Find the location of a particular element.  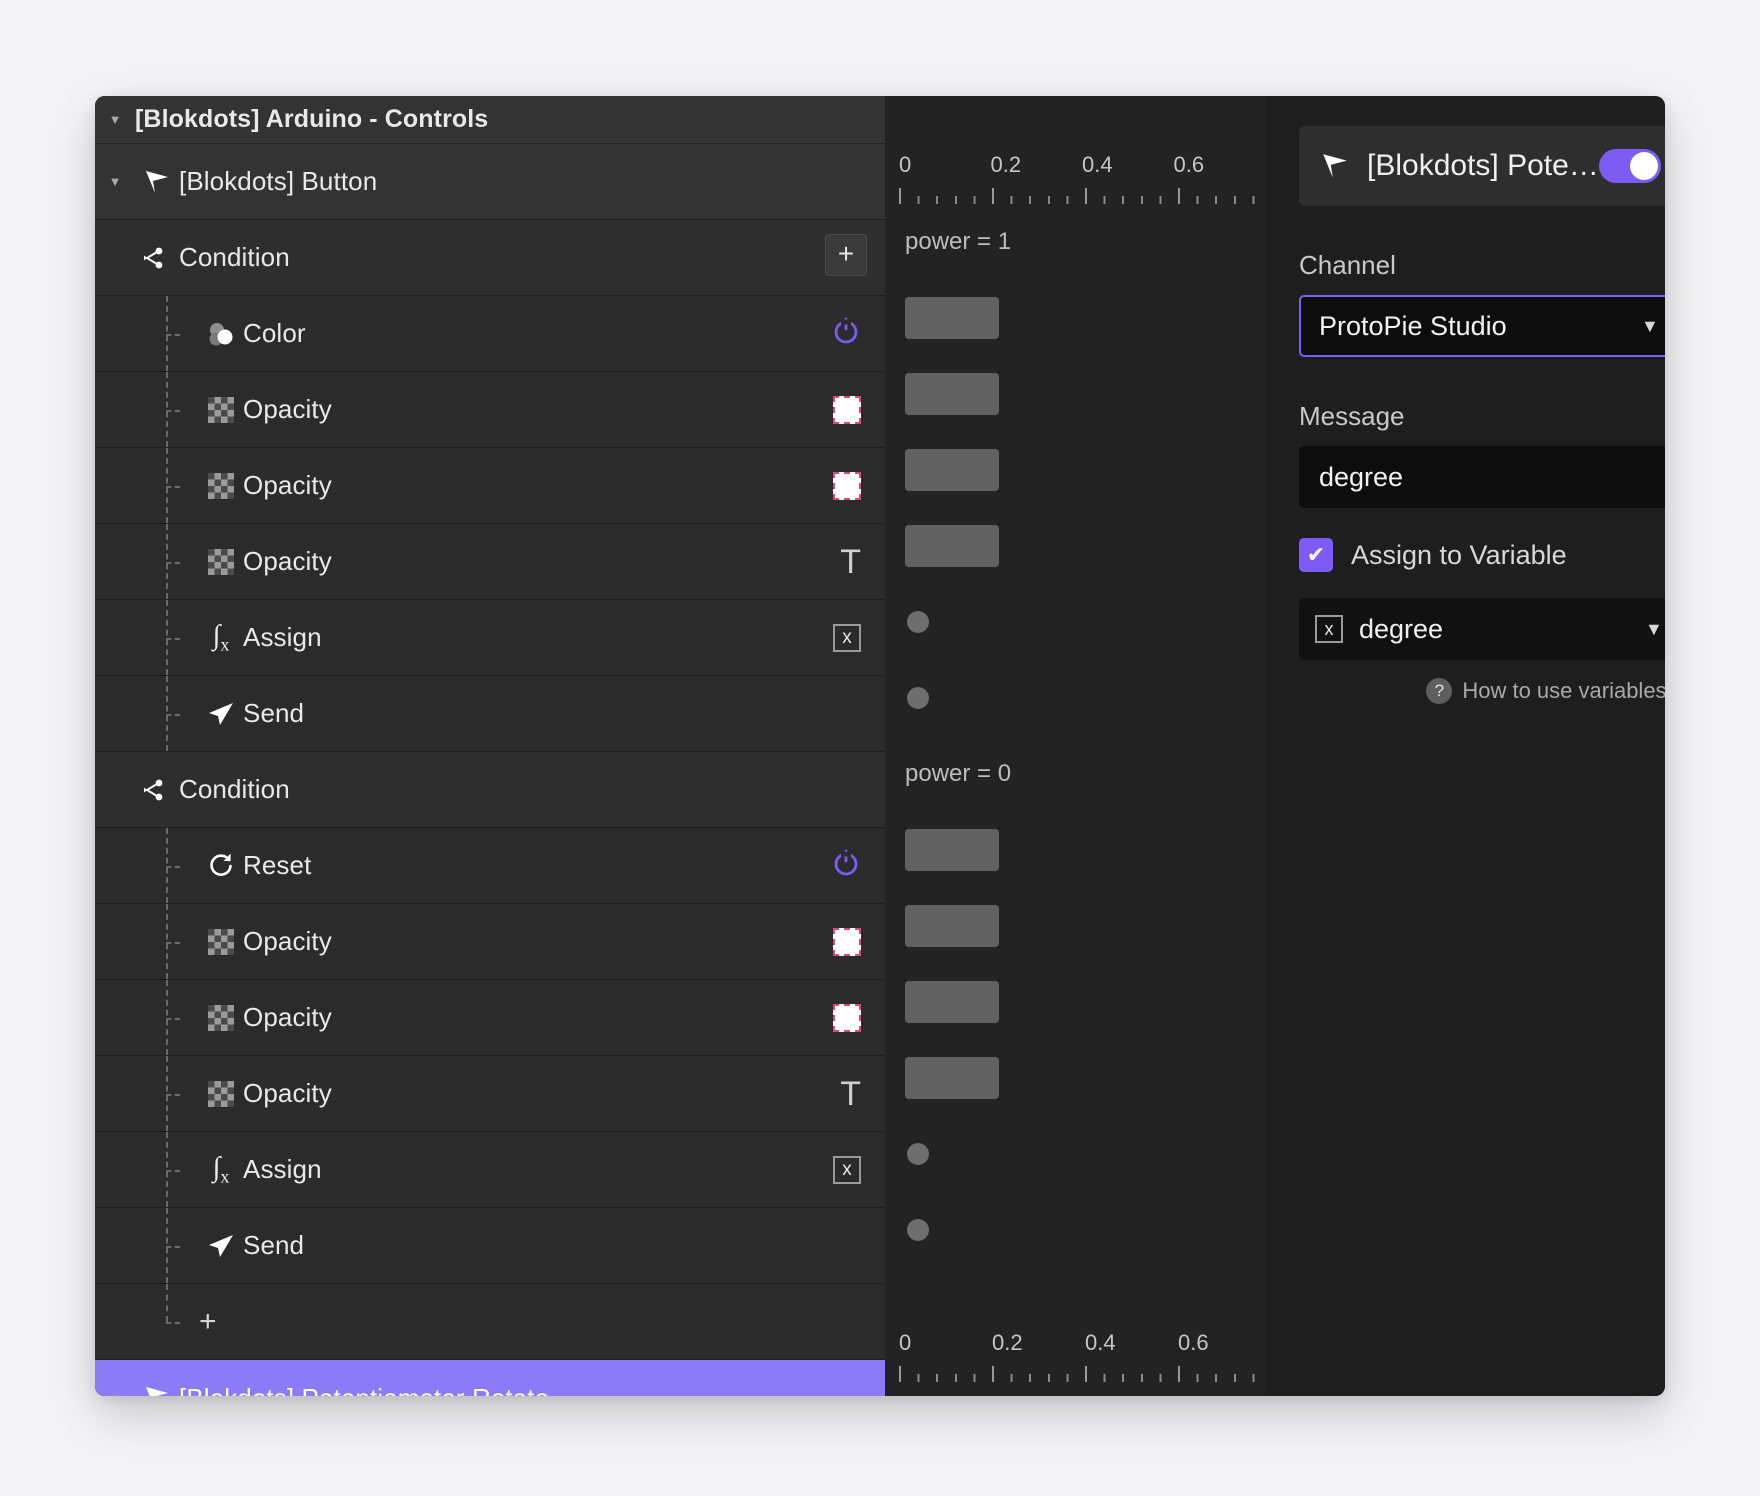

send-icon is located at coordinates (221, 1246).